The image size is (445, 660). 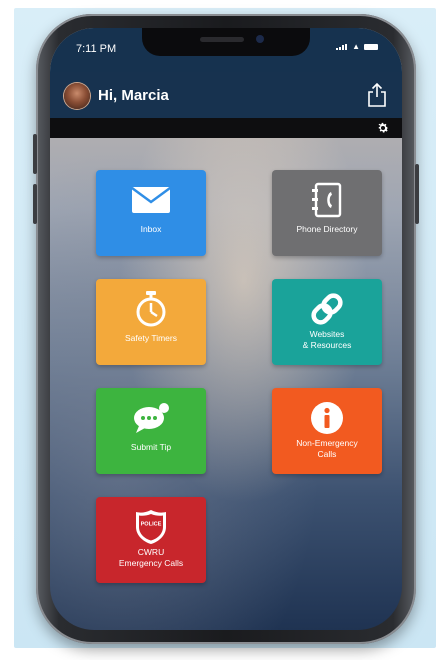 I want to click on status-bar: 7:11 PM ▲, so click(x=226, y=50).